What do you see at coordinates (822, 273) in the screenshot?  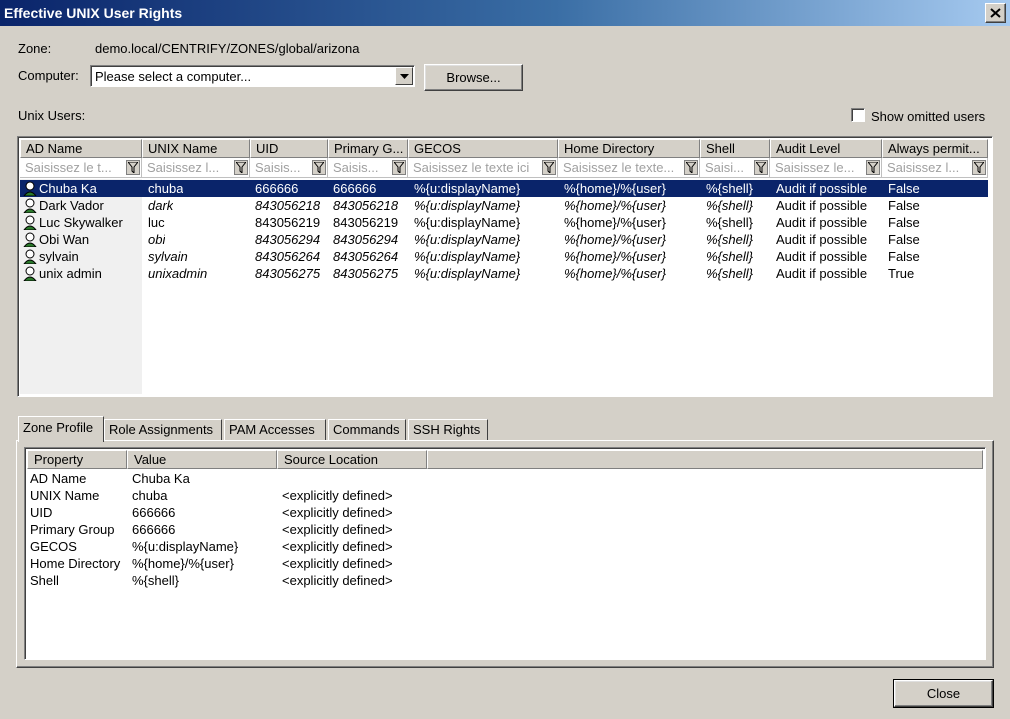 I see `cell-audit-level: Audit if possible` at bounding box center [822, 273].